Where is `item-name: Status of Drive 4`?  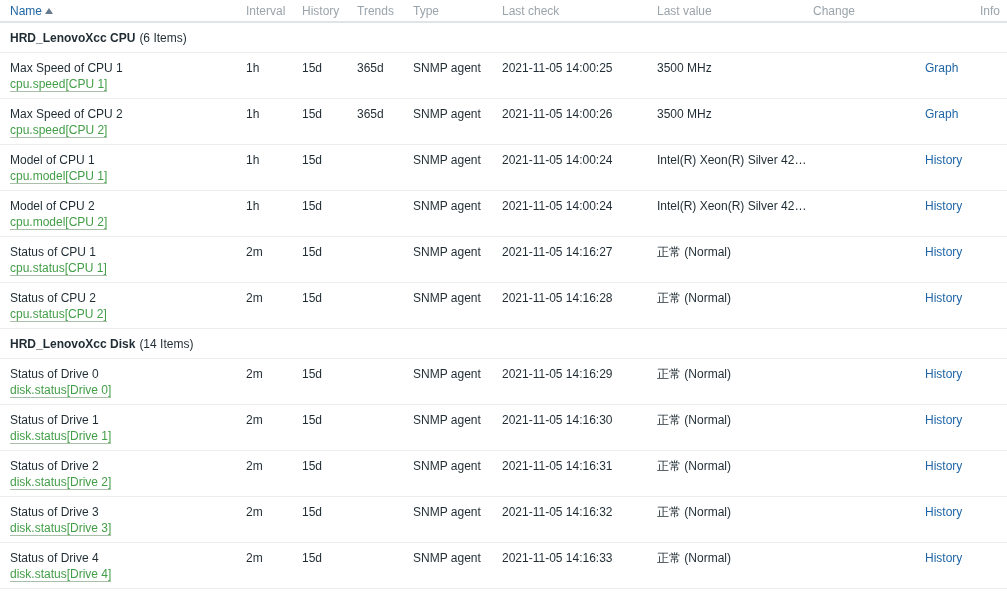
item-name: Status of Drive 4 is located at coordinates (54, 558).